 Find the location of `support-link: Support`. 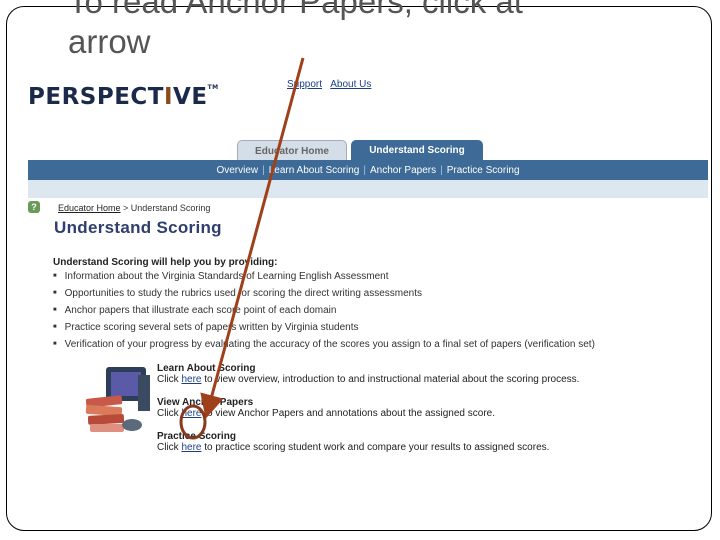

support-link: Support is located at coordinates (304, 84).